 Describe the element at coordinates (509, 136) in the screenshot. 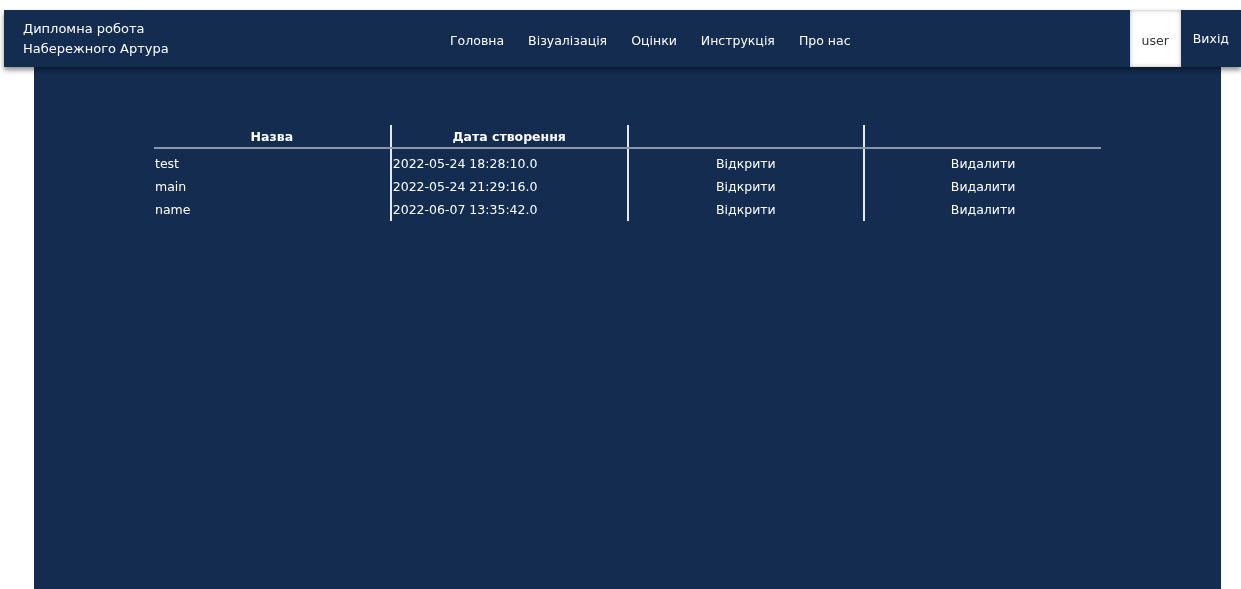

I see `column-header: Дата створення` at that location.